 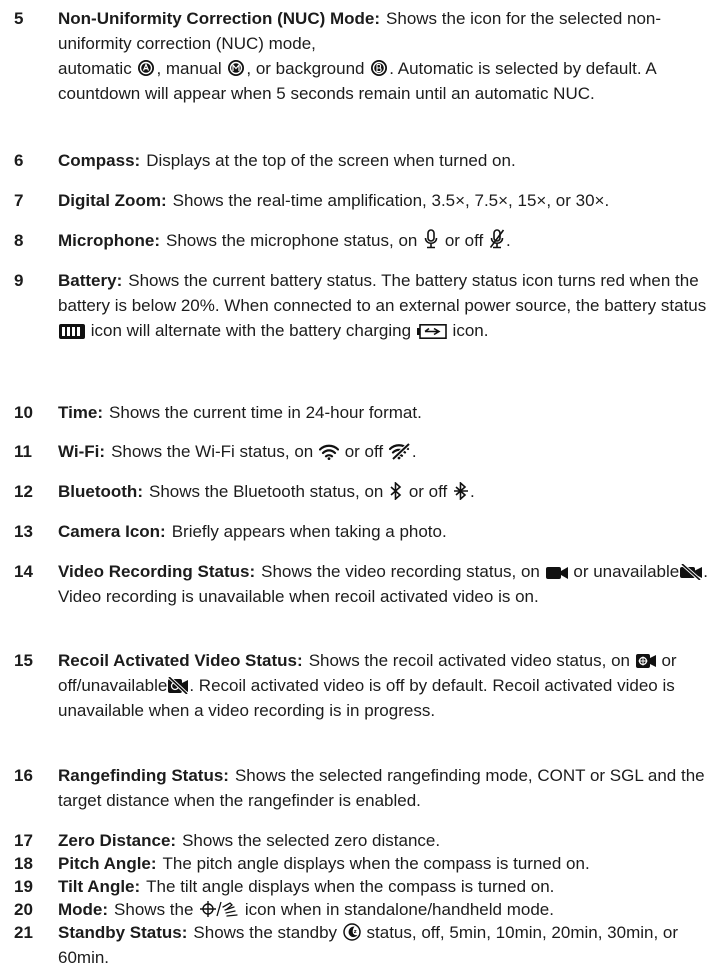 What do you see at coordinates (23, 491) in the screenshot?
I see `item-number: 12` at bounding box center [23, 491].